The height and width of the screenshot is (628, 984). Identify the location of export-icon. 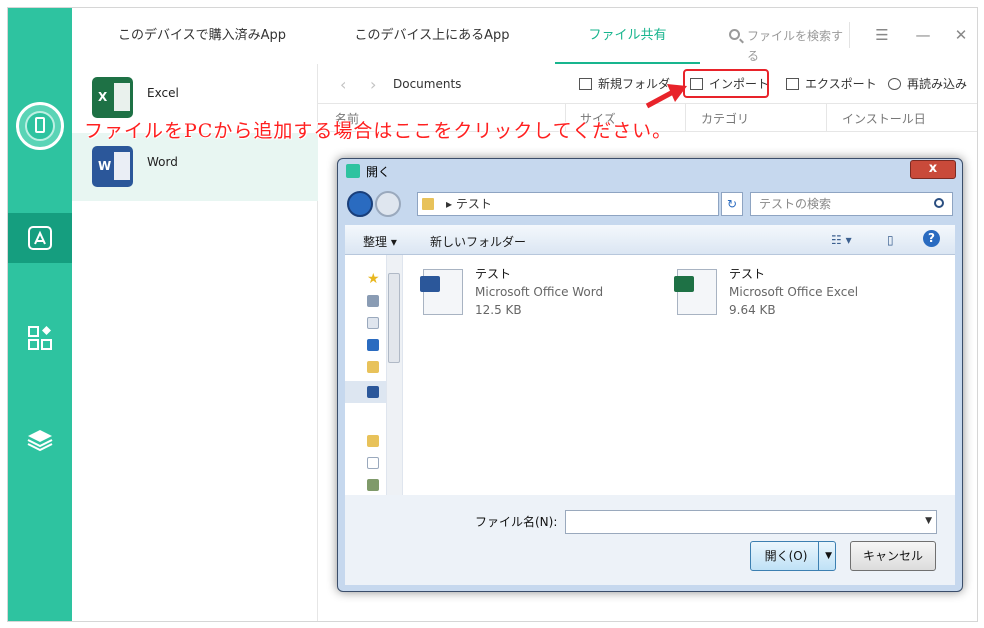
(792, 84).